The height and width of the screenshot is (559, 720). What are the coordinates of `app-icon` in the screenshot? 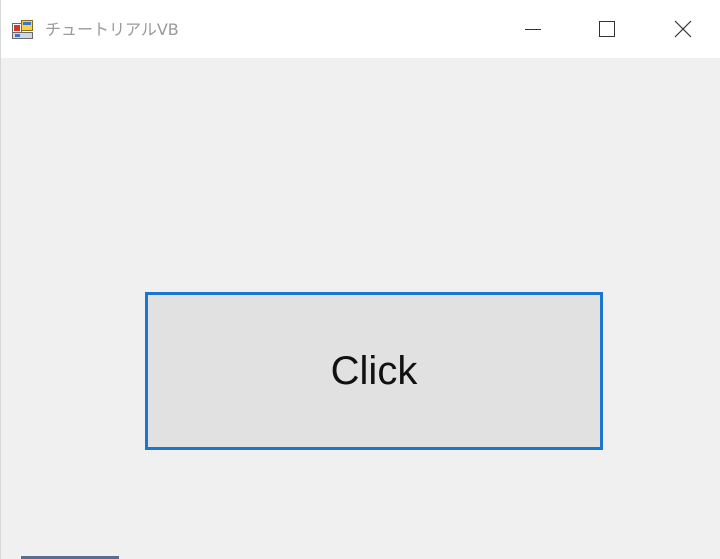 It's located at (23, 30).